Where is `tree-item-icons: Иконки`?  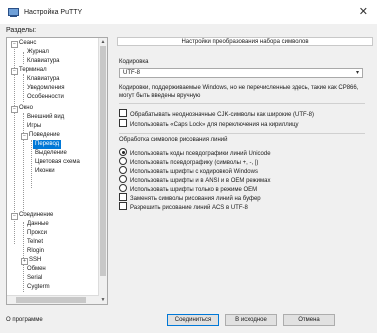
tree-item-icons: Иконки is located at coordinates (45, 171).